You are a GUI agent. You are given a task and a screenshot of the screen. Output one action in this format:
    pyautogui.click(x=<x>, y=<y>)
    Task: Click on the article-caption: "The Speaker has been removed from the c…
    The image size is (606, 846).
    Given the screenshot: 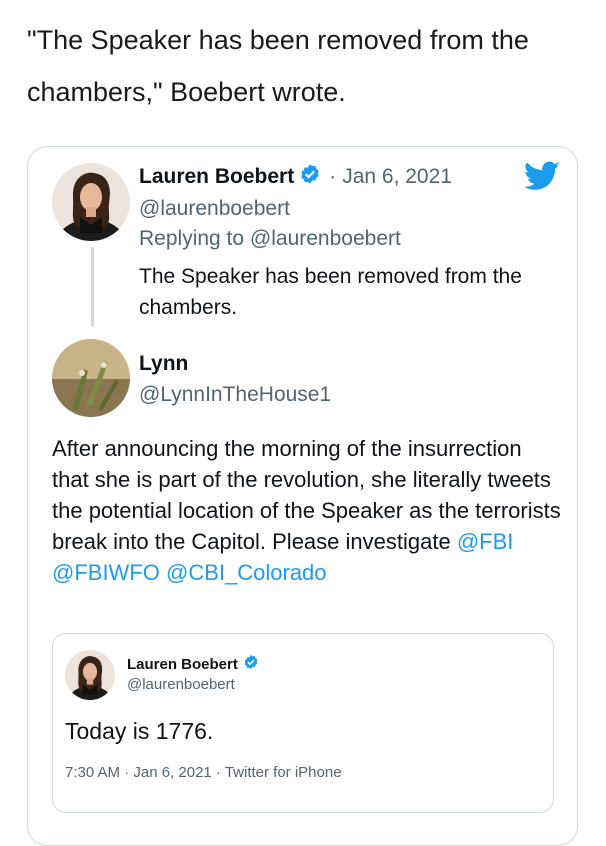 What is the action you would take?
    pyautogui.click(x=278, y=66)
    